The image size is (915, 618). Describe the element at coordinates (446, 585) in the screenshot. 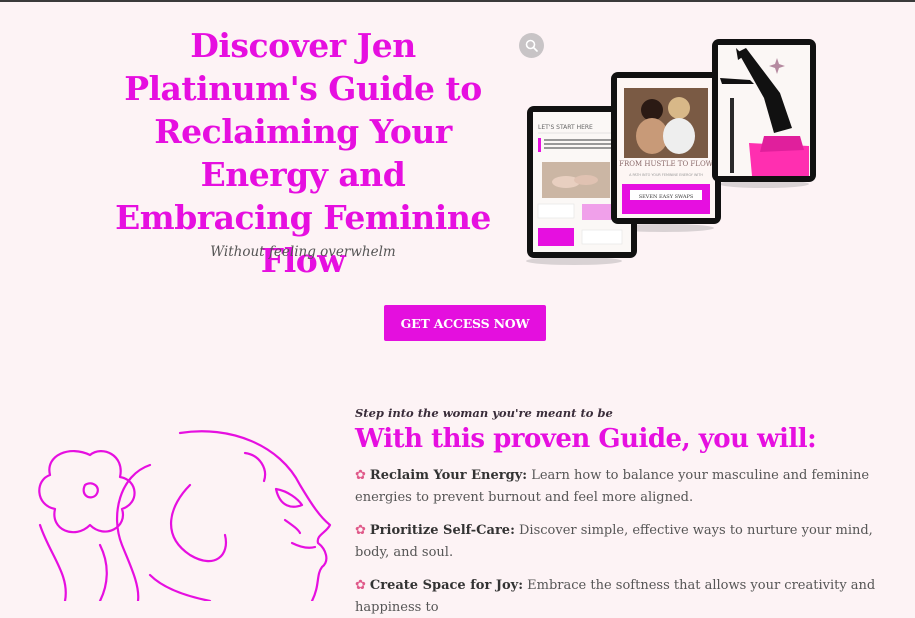

I see `benefit-lead: Create Space for Joy:` at that location.